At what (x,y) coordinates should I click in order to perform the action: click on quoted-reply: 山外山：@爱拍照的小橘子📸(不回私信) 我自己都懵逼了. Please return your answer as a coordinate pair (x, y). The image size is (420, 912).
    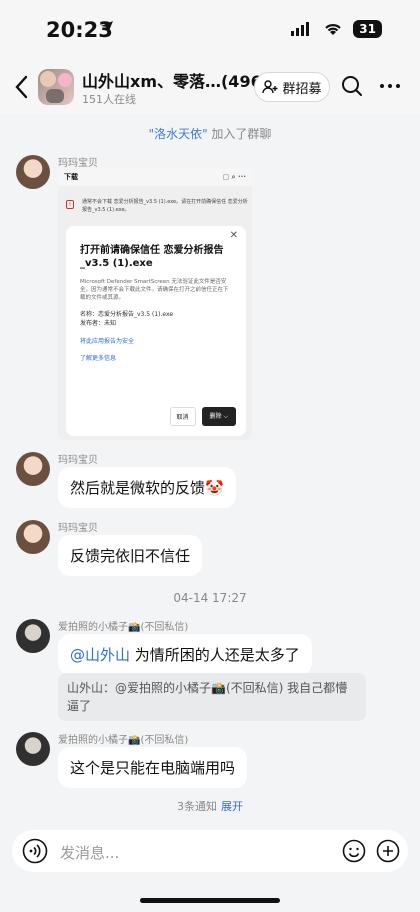
    Looking at the image, I should click on (212, 697).